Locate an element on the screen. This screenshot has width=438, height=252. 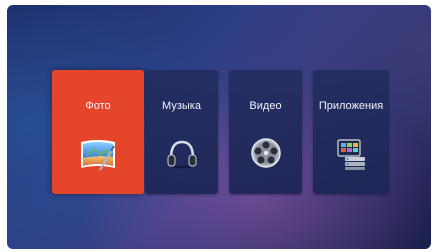
tile-music-label: Музыка is located at coordinates (181, 106).